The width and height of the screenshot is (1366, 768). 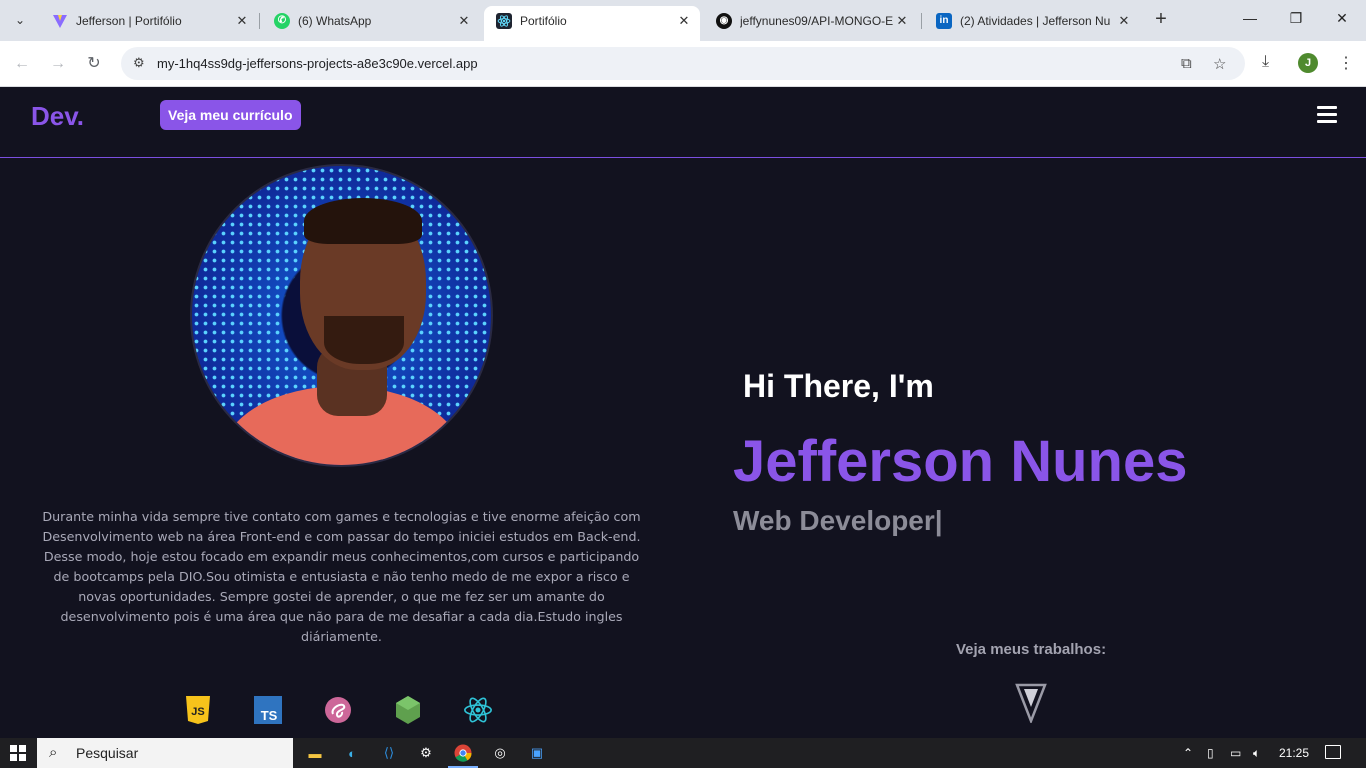 I want to click on menu-kebab-icon: ⋮, so click(x=1346, y=63).